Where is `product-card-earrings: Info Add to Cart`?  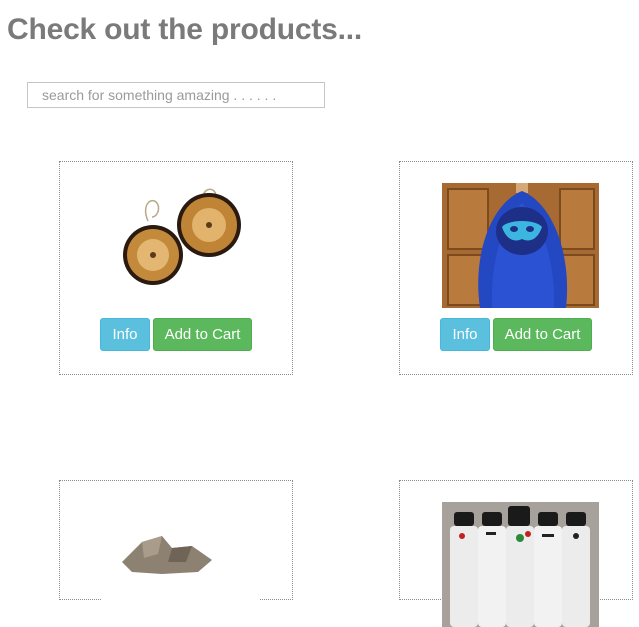
product-card-earrings: Info Add to Cart is located at coordinates (176, 268).